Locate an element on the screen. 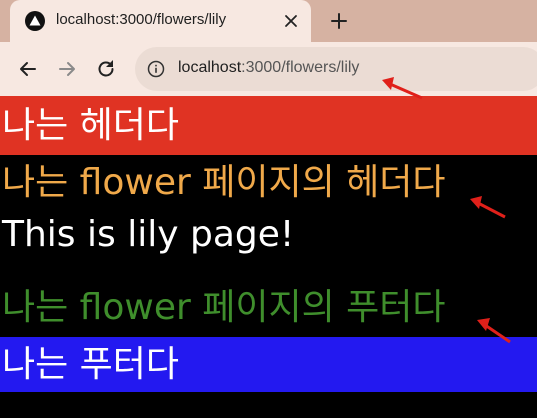  annotation-arrow-footer is located at coordinates (494, 331).